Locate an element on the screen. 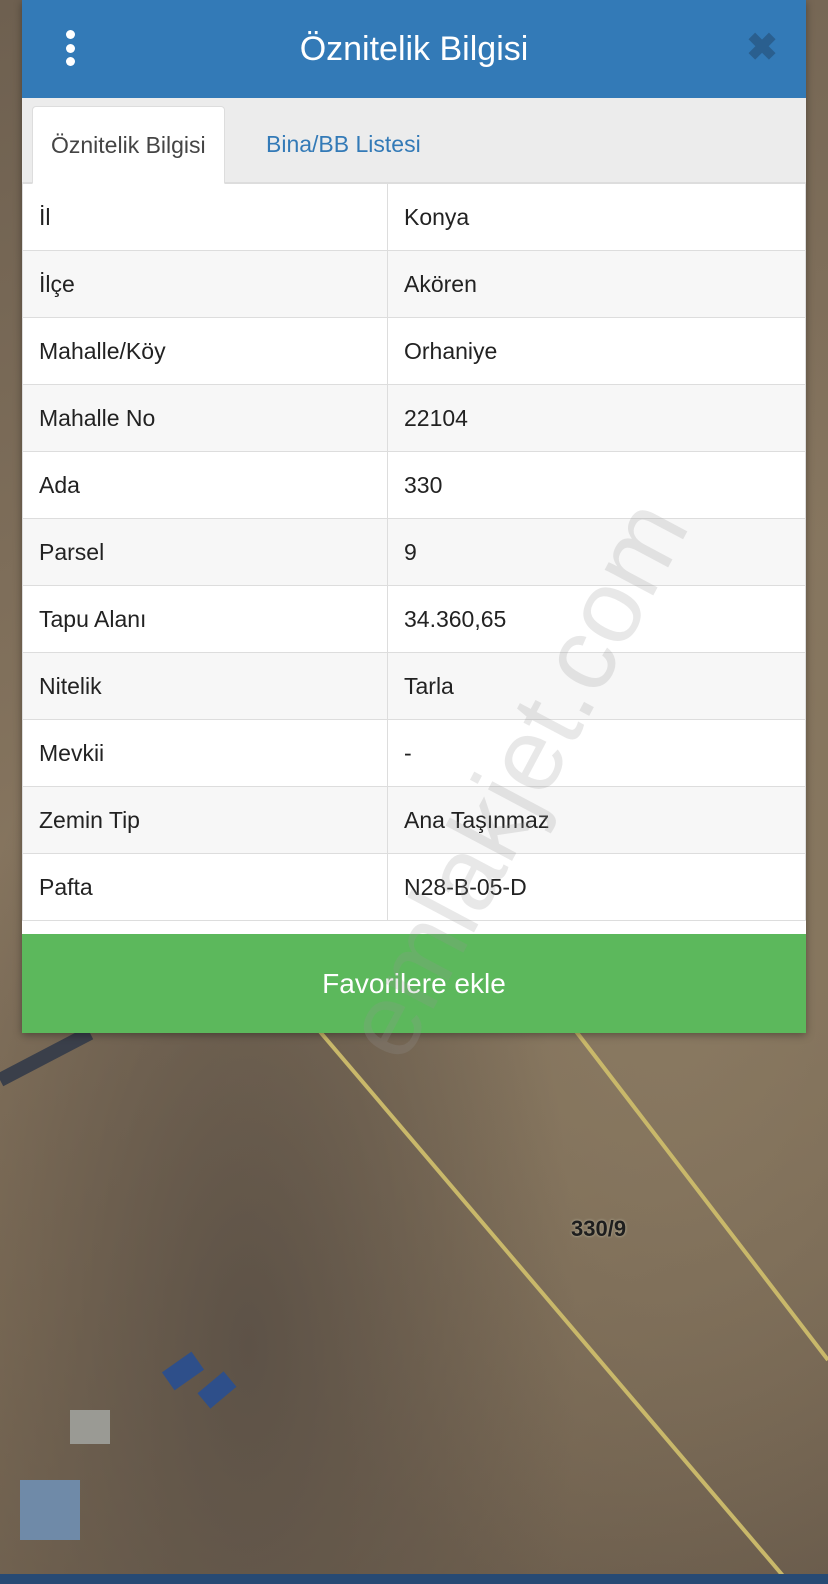  table-row: Ada 330 is located at coordinates (414, 485).